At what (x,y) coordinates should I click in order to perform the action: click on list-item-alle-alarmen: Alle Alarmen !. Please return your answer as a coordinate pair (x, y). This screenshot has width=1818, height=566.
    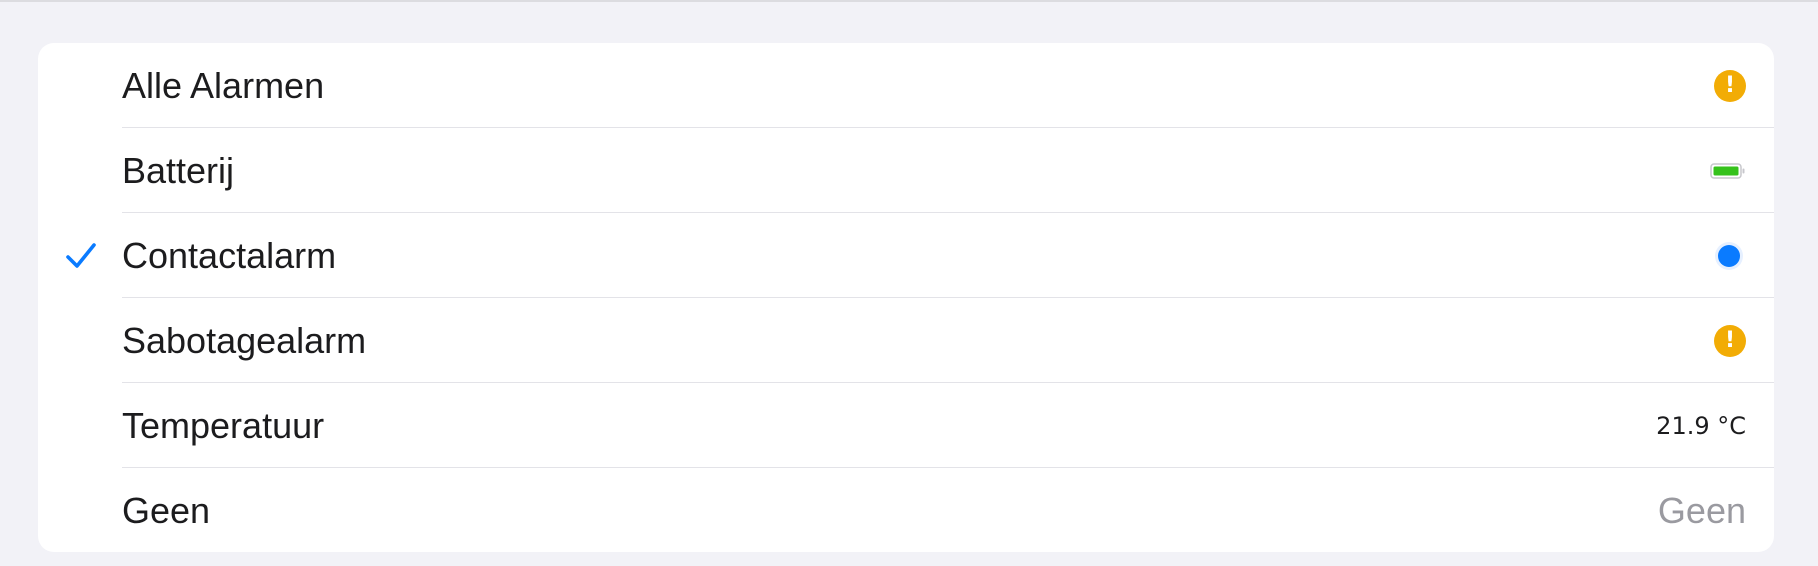
    Looking at the image, I should click on (906, 85).